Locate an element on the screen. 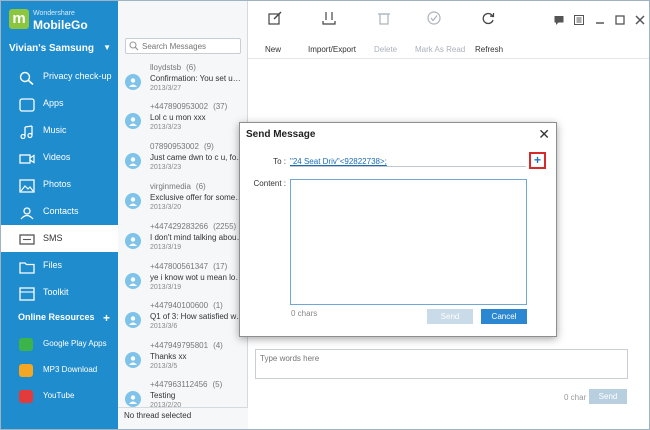 This screenshot has width=650, height=430. sidebar-item-apps: Apps is located at coordinates (59, 103).